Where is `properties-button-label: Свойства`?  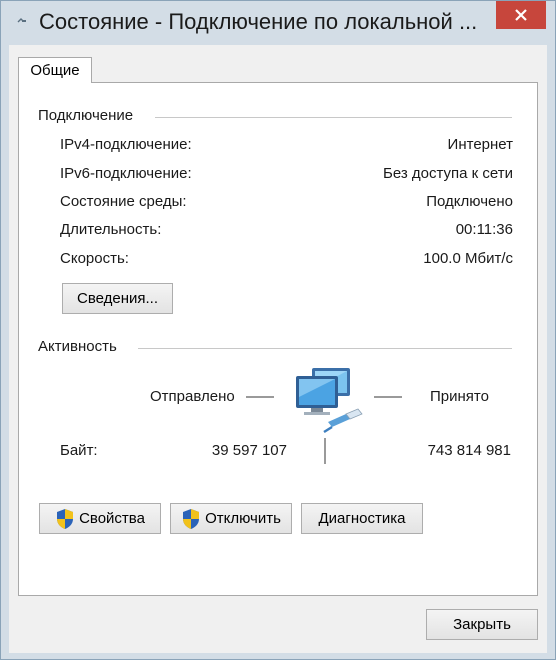
properties-button-label: Свойства is located at coordinates (112, 518).